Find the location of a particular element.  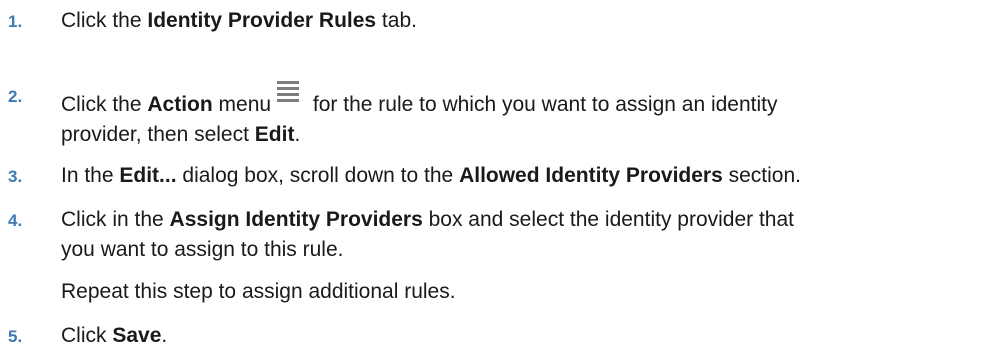

step-number: 5. is located at coordinates (15, 336).